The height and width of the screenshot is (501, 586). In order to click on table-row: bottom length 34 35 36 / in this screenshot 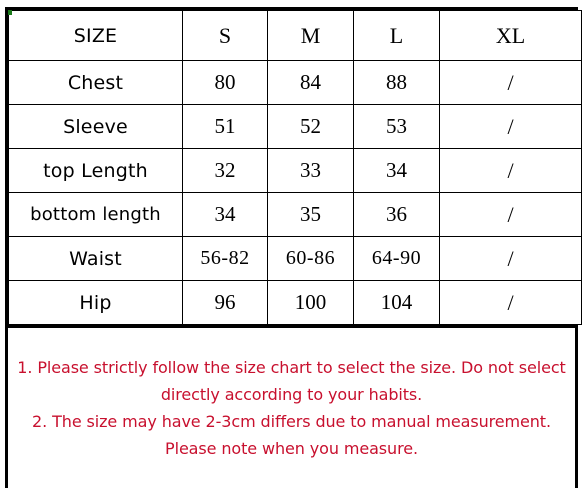, I will do `click(295, 214)`.